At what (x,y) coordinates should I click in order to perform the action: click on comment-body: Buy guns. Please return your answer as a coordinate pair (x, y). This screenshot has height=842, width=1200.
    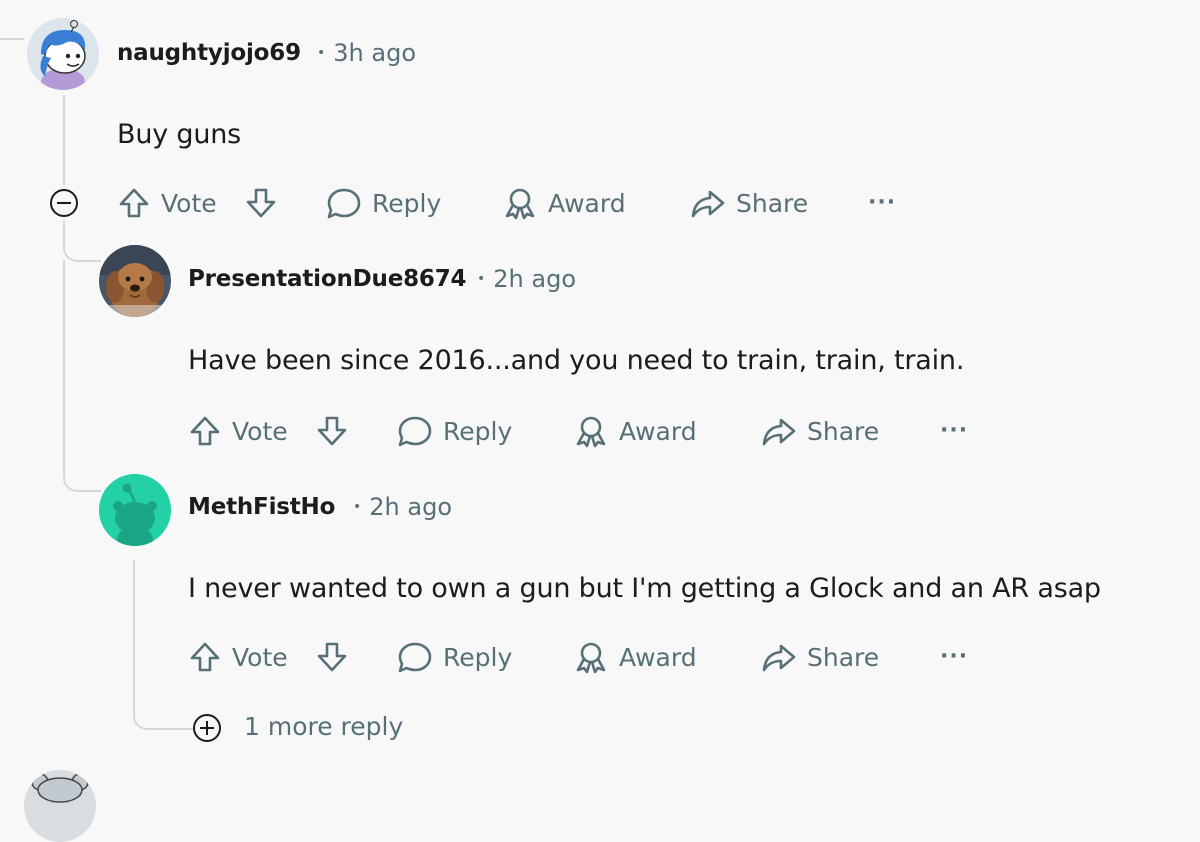
    Looking at the image, I should click on (179, 134).